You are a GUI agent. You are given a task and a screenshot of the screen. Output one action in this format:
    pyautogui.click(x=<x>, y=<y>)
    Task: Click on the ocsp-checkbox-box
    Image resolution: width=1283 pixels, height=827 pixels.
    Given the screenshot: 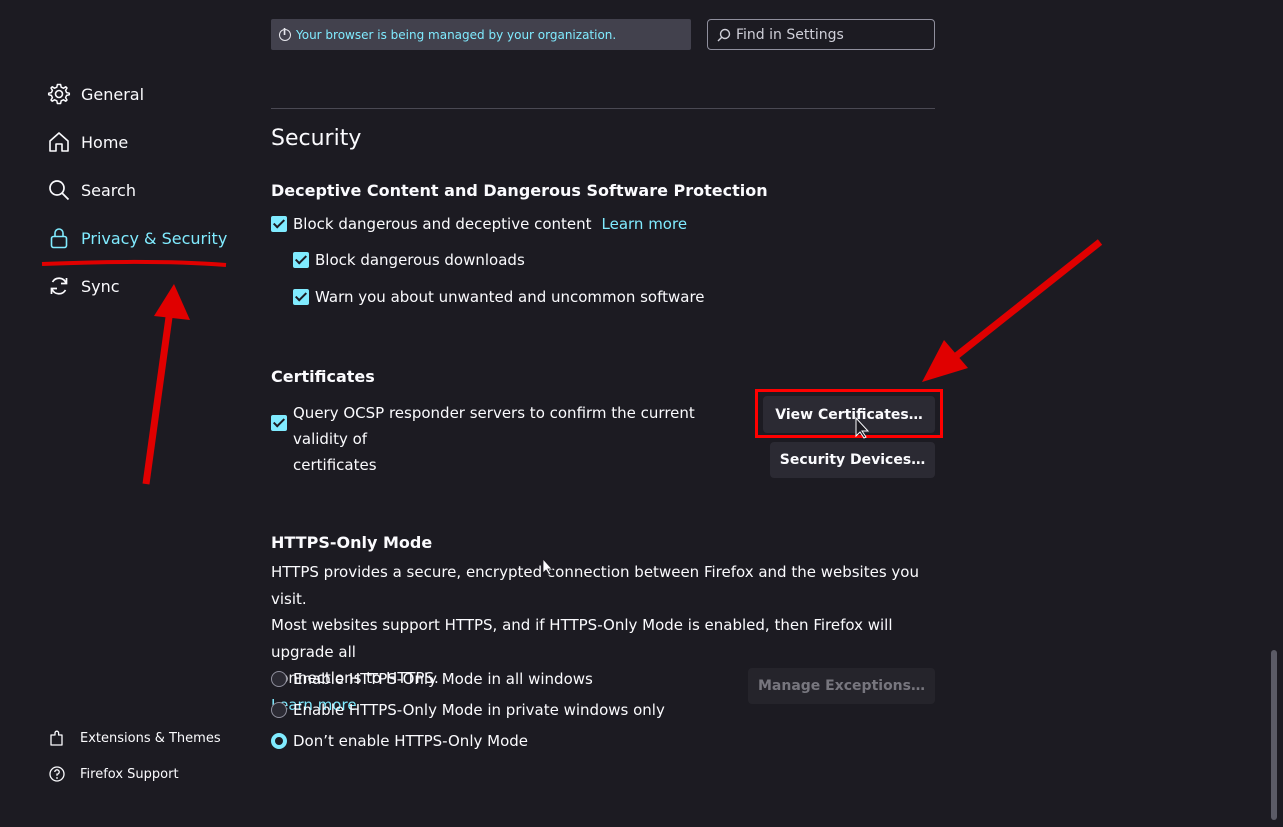 What is the action you would take?
    pyautogui.click(x=279, y=423)
    